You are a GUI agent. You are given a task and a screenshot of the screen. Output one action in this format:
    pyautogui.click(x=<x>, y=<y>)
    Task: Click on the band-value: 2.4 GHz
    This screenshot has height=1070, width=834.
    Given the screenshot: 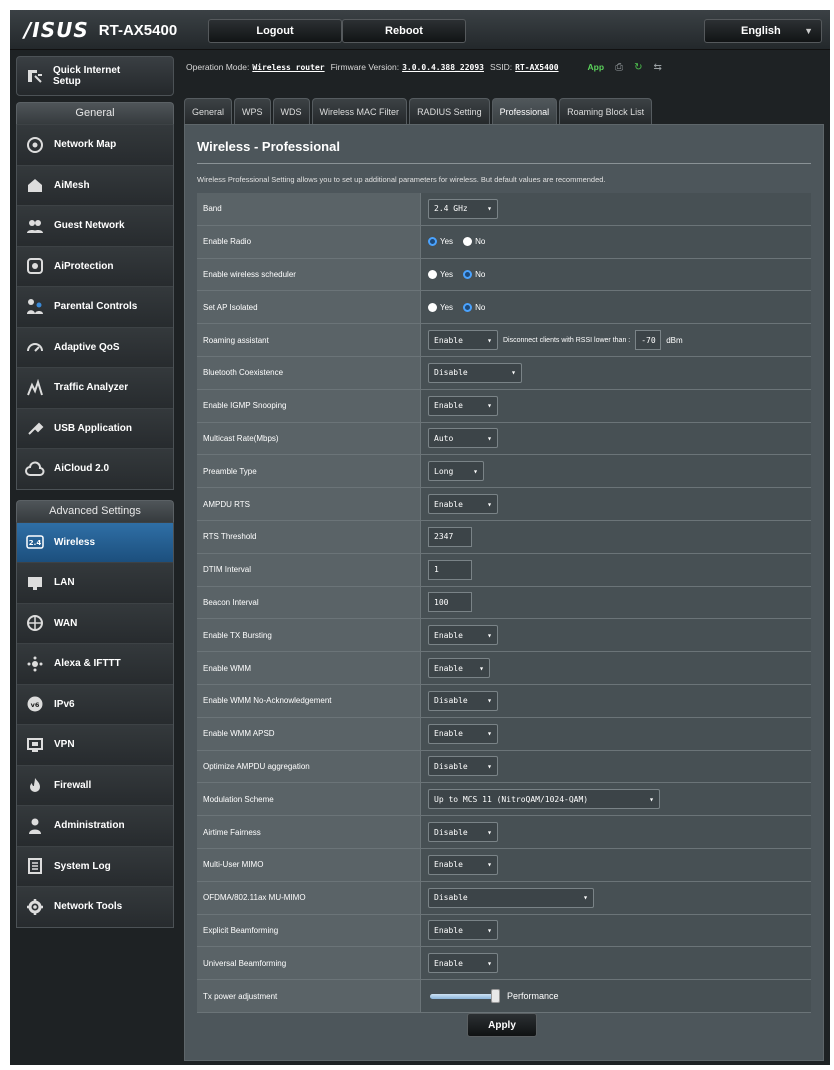 What is the action you would take?
    pyautogui.click(x=451, y=209)
    